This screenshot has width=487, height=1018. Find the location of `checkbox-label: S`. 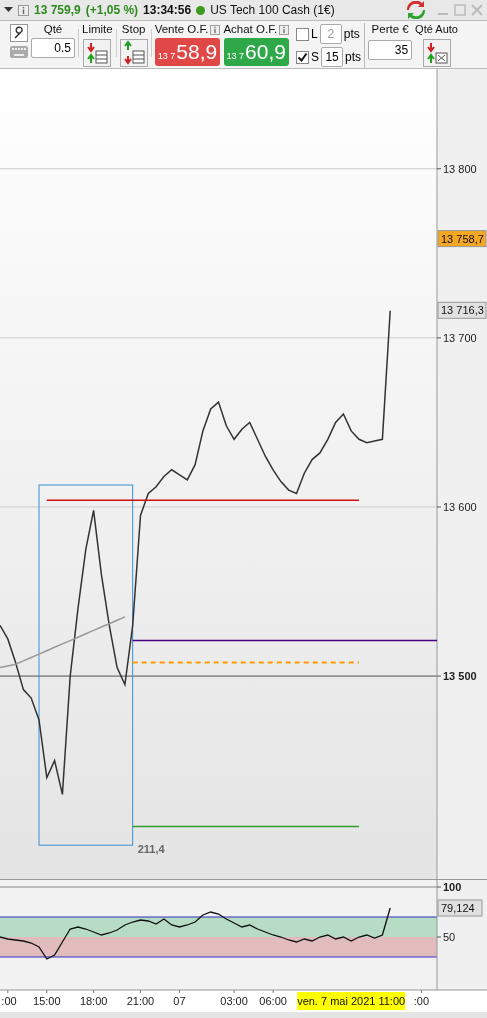

checkbox-label: S is located at coordinates (315, 57).